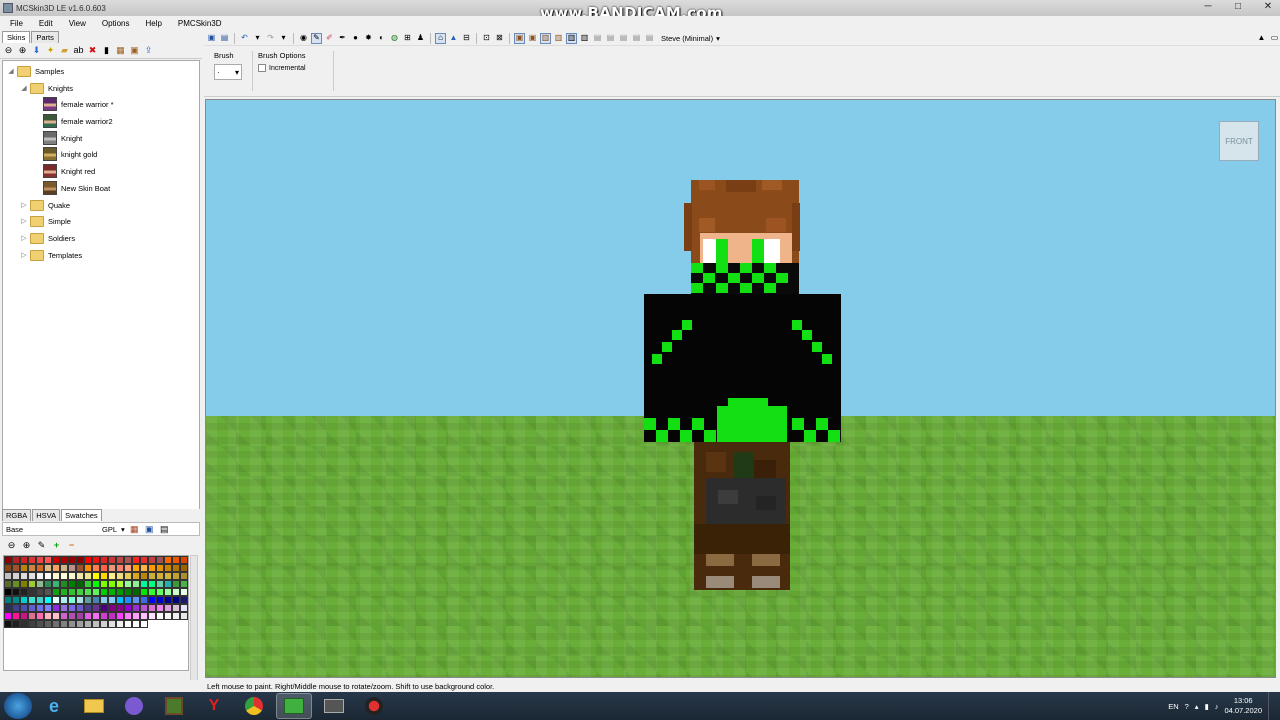  Describe the element at coordinates (545, 38) in the screenshot. I see `toggle-body-icon: ▥` at that location.